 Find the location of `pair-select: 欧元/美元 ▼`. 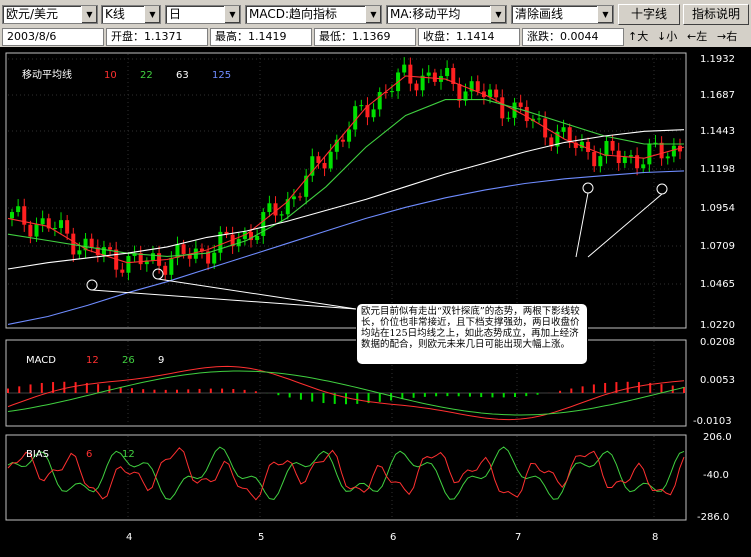

pair-select: 欧元/美元 ▼ is located at coordinates (50, 14).